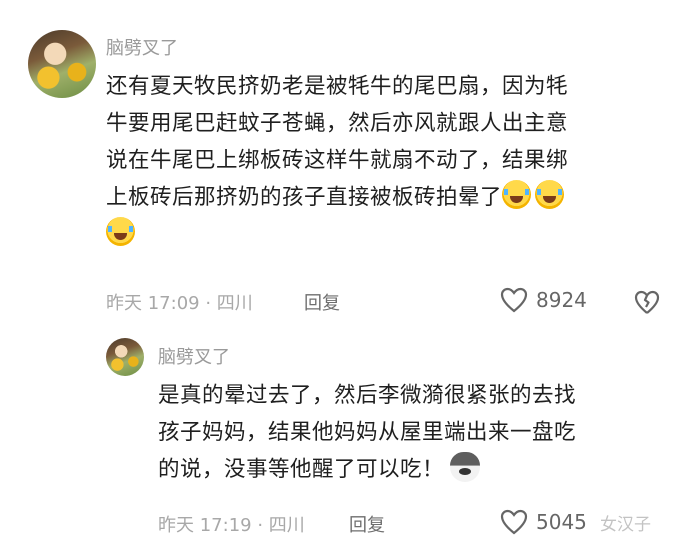 The height and width of the screenshot is (552, 690). Describe the element at coordinates (465, 467) in the screenshot. I see `husky-dog-emoji` at that location.